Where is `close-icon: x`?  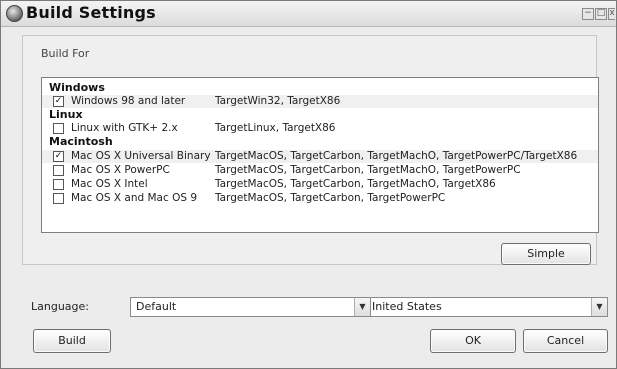
close-icon: x is located at coordinates (611, 14).